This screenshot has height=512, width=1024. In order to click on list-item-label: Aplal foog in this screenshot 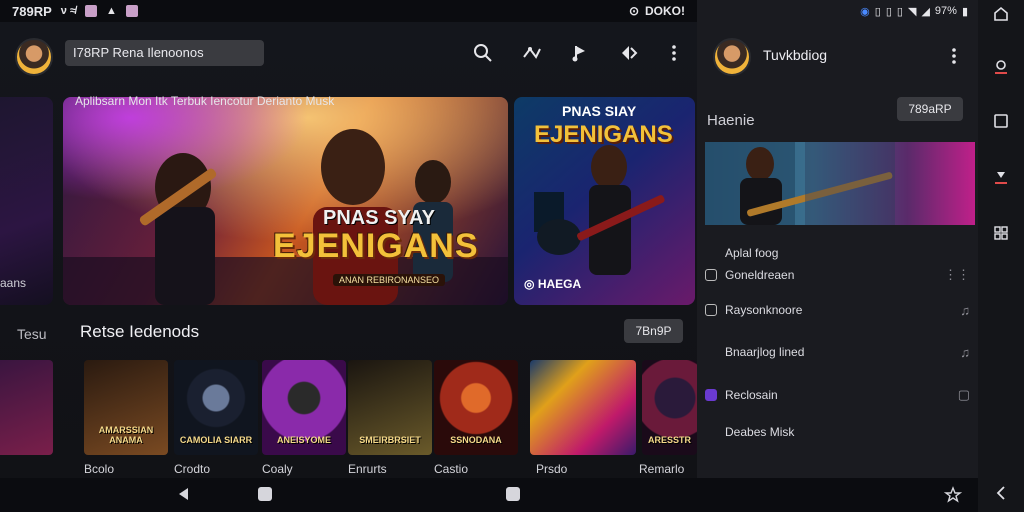, I will do `click(752, 253)`.